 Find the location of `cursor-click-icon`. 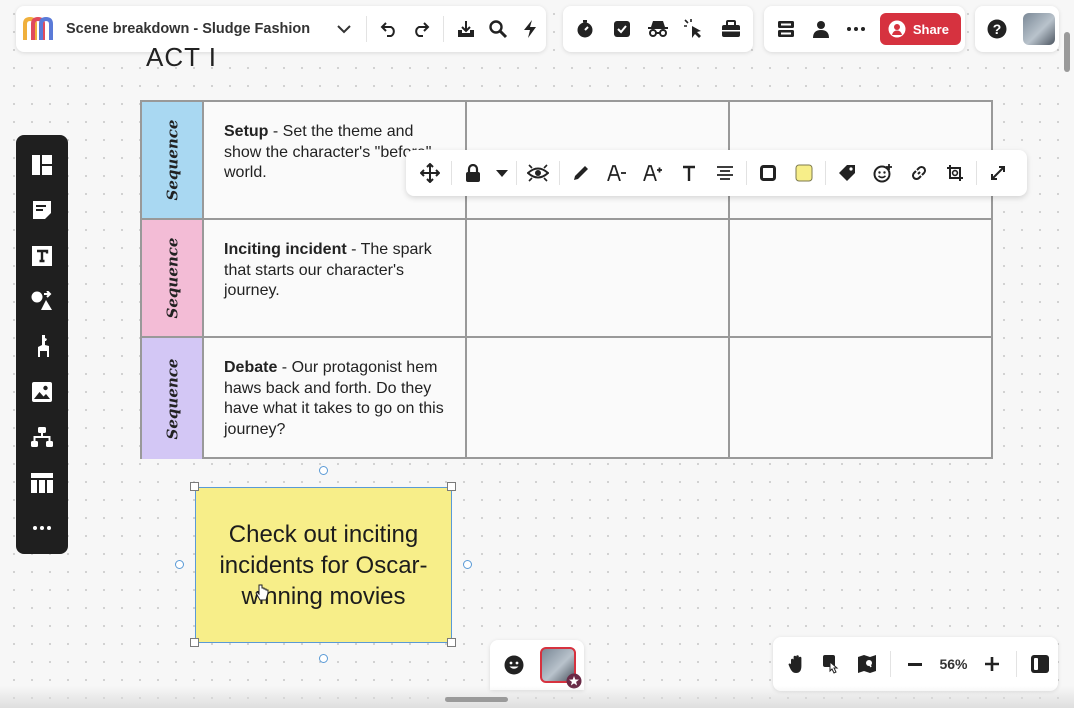

cursor-click-icon is located at coordinates (694, 29).